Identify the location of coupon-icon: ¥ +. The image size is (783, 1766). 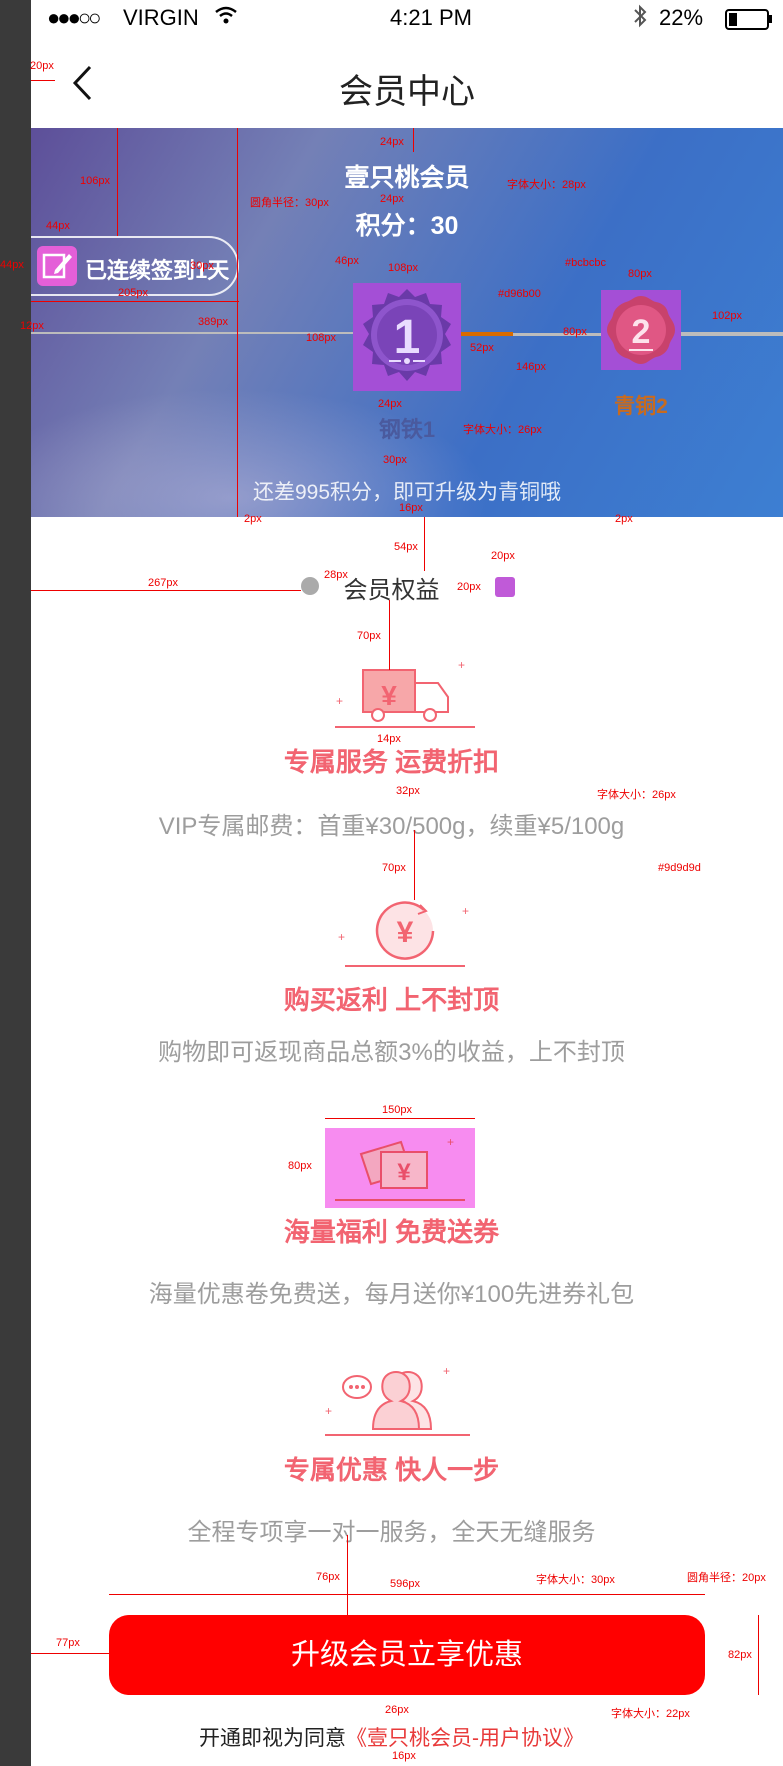
(400, 1168).